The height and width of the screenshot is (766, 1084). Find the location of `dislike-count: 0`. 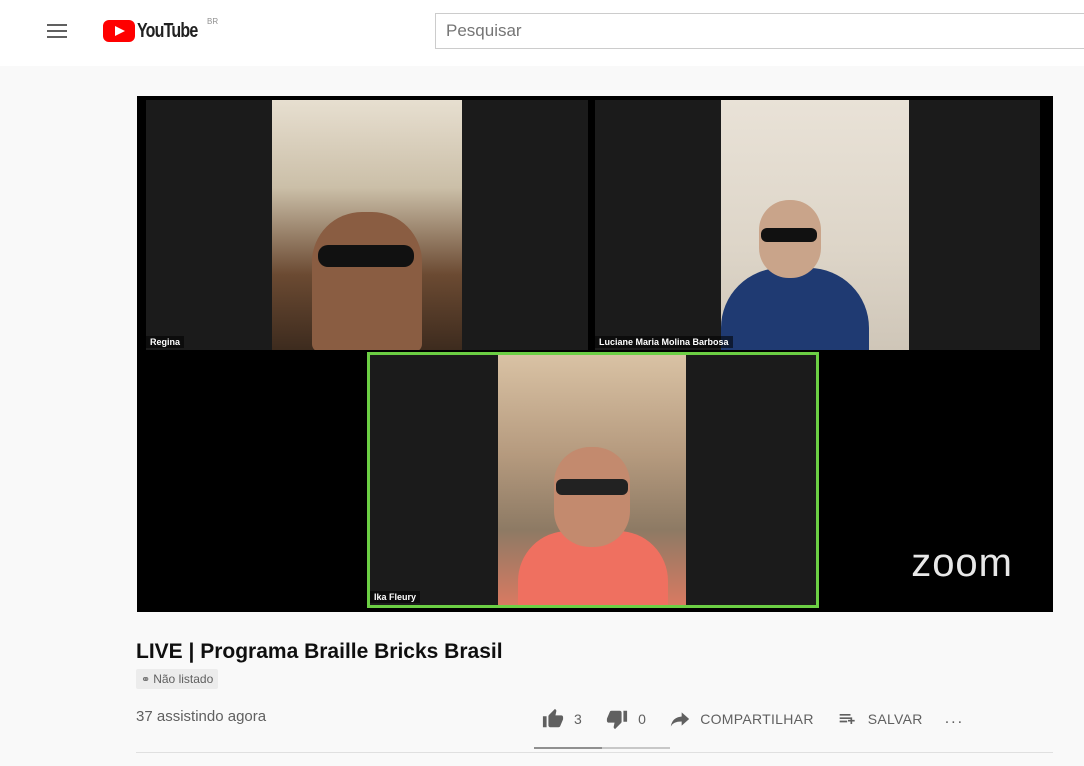

dislike-count: 0 is located at coordinates (642, 719).